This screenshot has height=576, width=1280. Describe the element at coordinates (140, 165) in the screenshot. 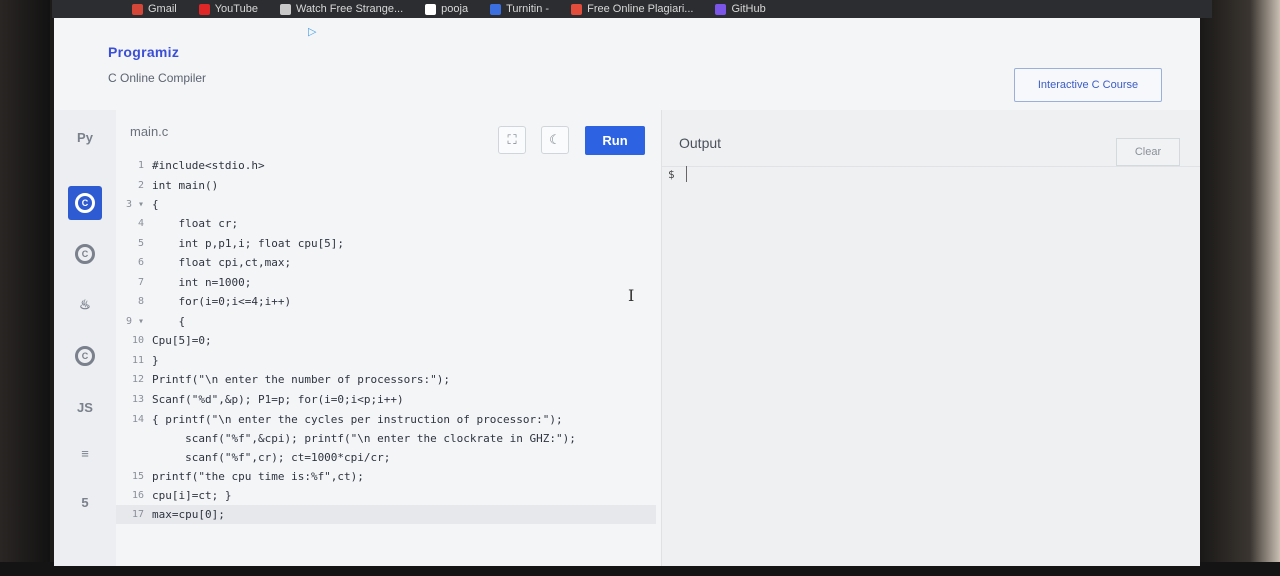

I see `line-number: 1` at that location.